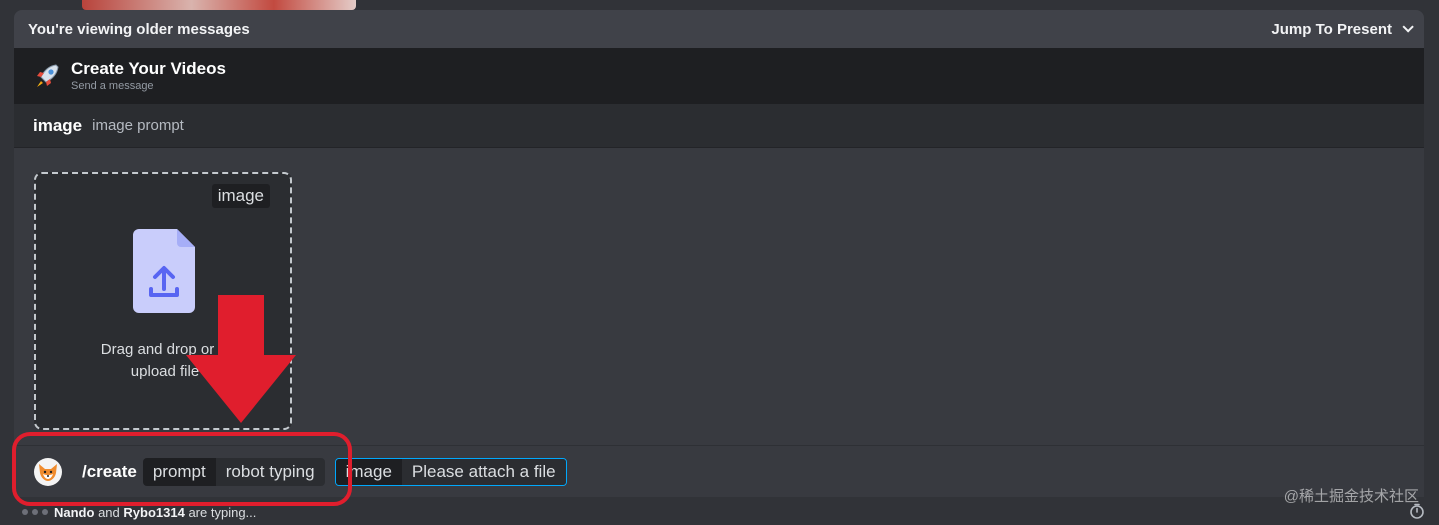  Describe the element at coordinates (74, 512) in the screenshot. I see `typing-user-1: Nando` at that location.